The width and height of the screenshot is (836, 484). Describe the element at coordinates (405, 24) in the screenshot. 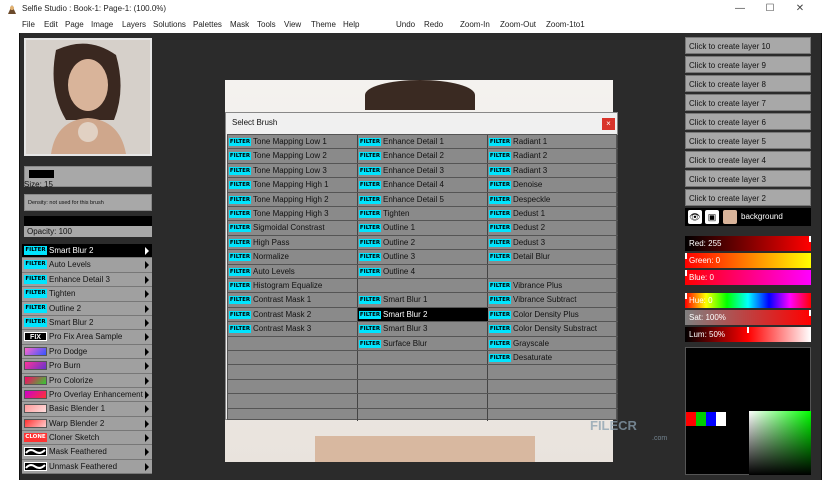

I see `undo-button: Undo` at that location.